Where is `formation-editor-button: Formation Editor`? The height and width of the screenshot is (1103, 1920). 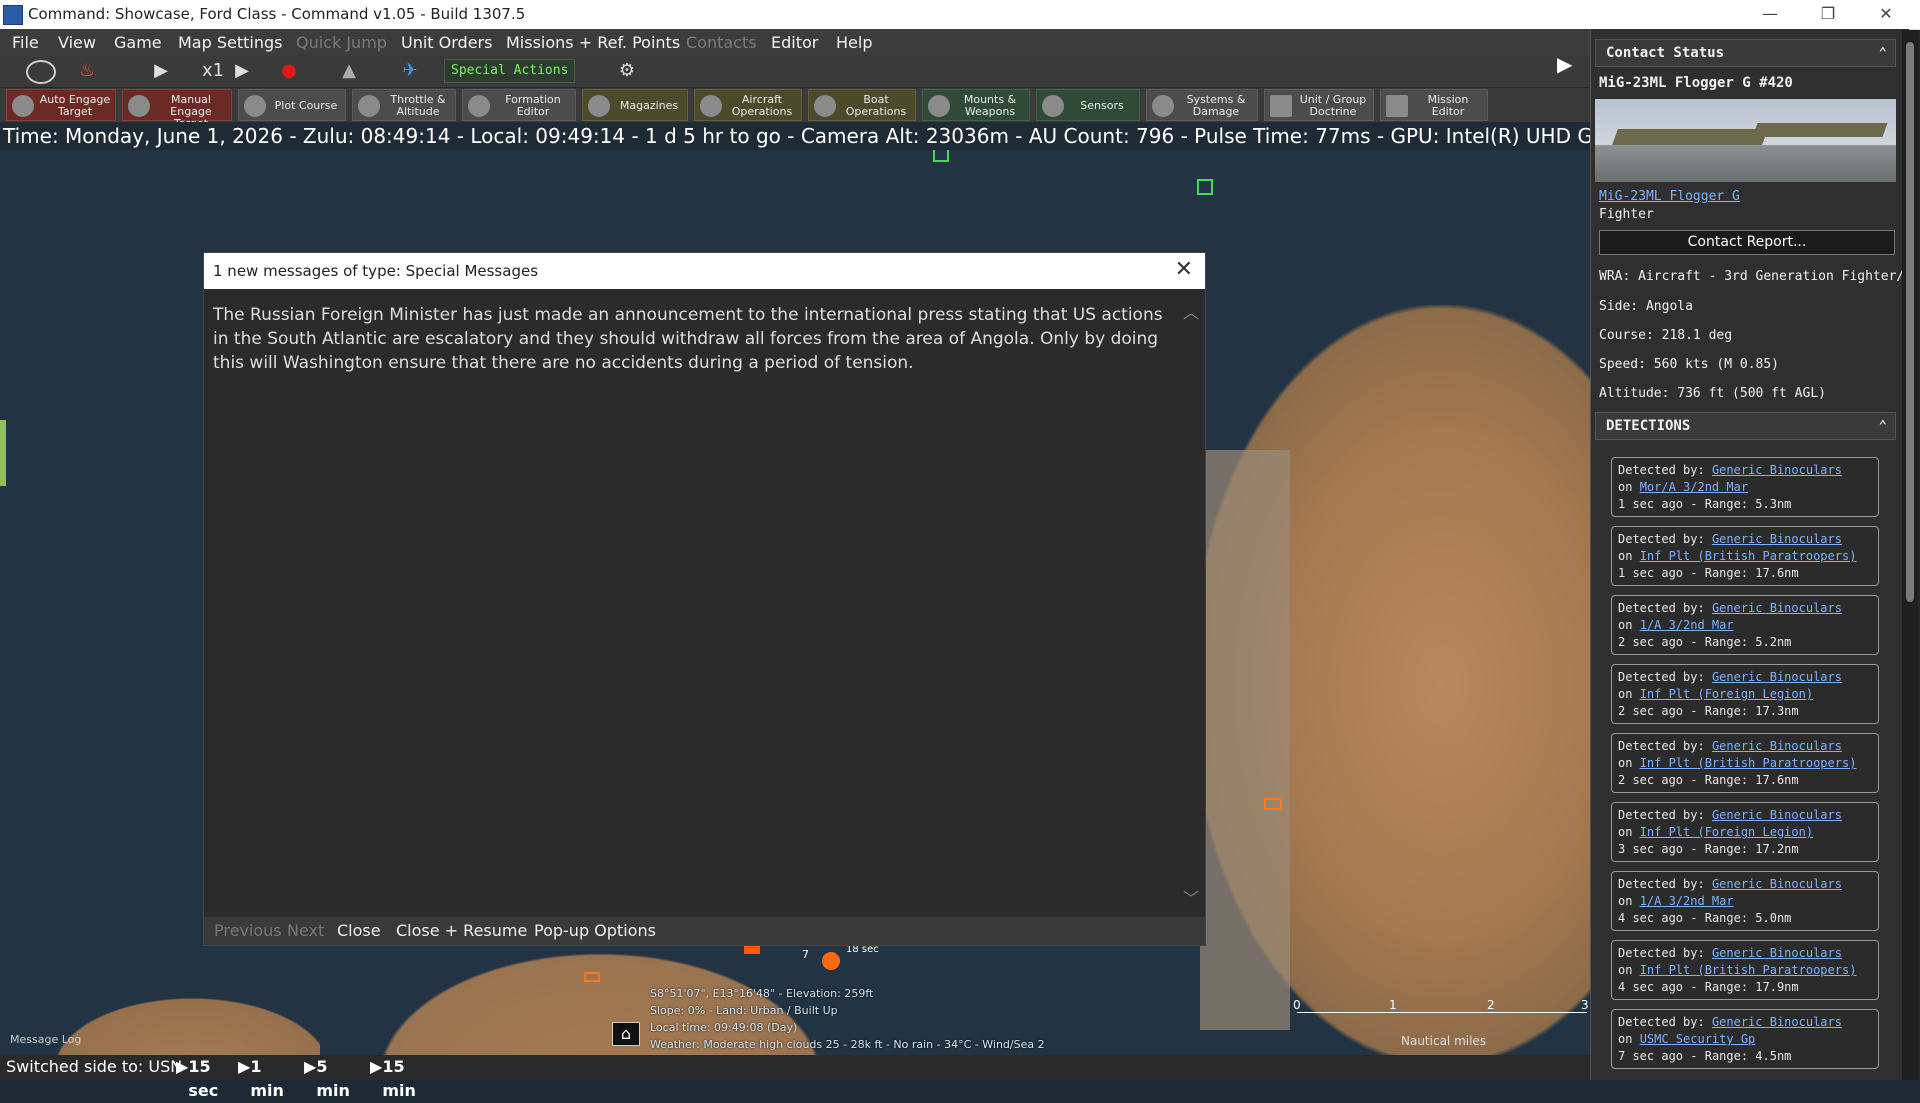 formation-editor-button: Formation Editor is located at coordinates (519, 105).